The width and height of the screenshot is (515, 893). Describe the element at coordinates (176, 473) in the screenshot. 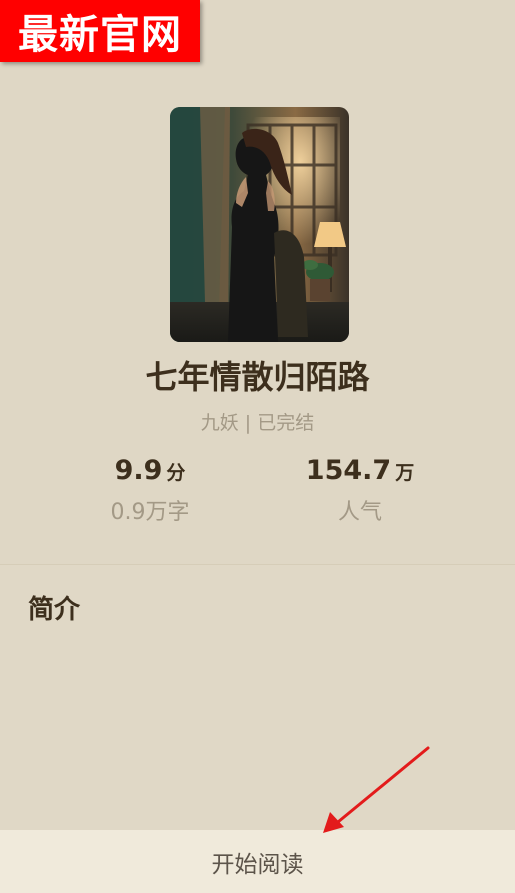

I see `rating-unit: 分` at that location.